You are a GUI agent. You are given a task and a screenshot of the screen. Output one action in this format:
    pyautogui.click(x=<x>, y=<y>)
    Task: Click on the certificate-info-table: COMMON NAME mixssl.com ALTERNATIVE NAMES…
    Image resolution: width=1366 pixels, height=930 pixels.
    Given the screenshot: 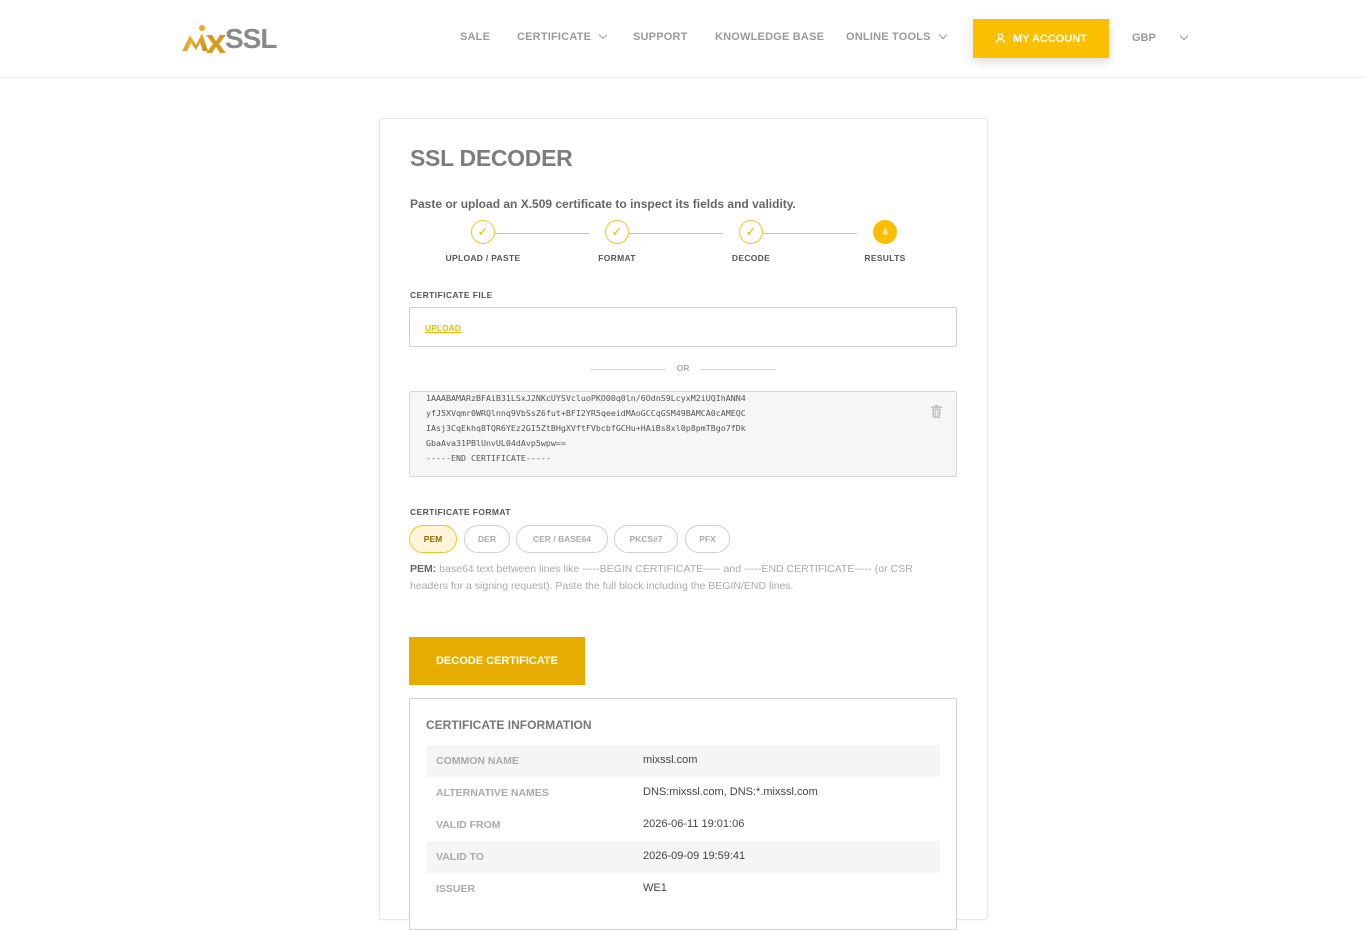 What is the action you would take?
    pyautogui.click(x=683, y=825)
    